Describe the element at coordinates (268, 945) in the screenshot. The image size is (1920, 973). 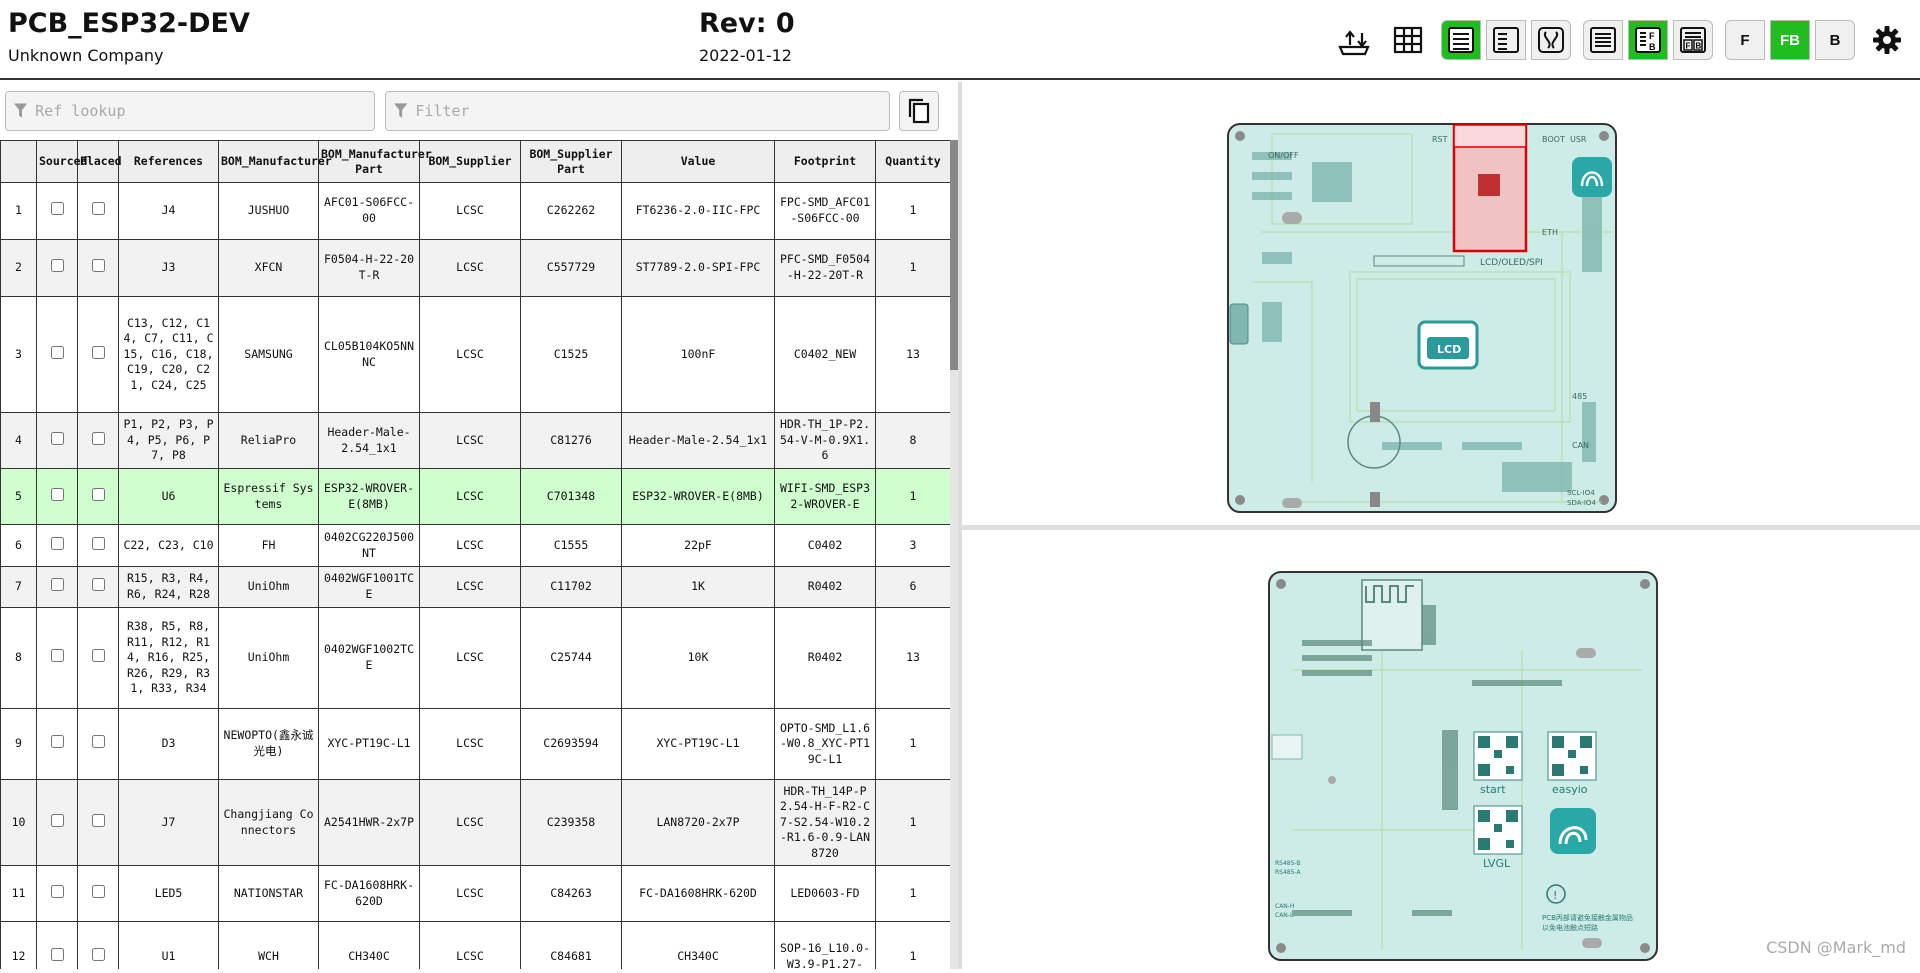
I see `manufacturer-cell: WCH` at that location.